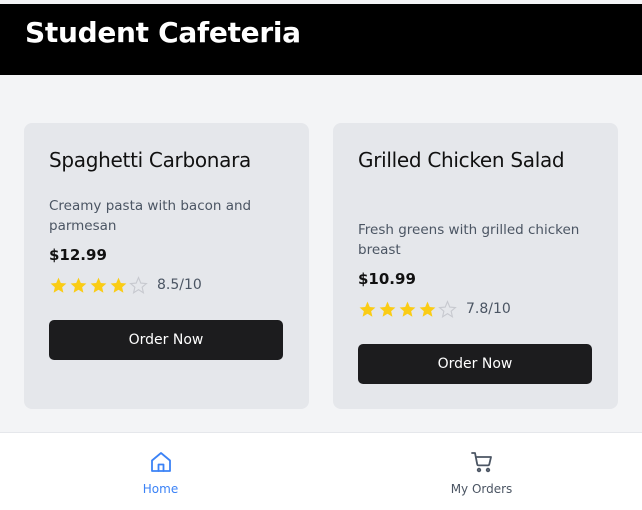  I want to click on menu-item-description: Fresh greens with grilled chicken breast, so click(469, 240).